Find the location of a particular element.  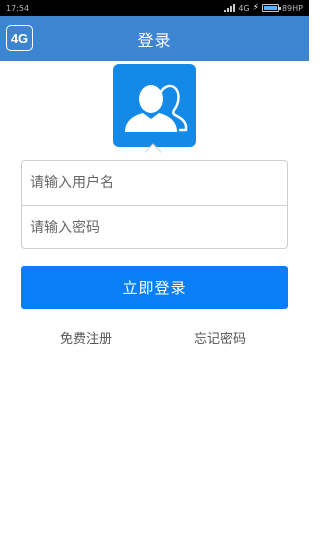

page-title: 登录 is located at coordinates (154, 40).